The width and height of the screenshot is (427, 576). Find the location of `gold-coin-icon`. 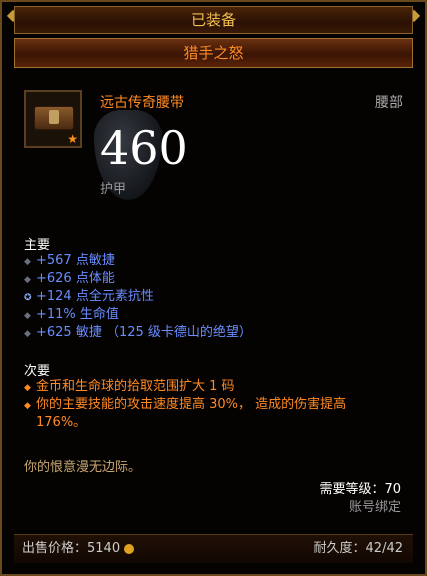

gold-coin-icon is located at coordinates (129, 548).